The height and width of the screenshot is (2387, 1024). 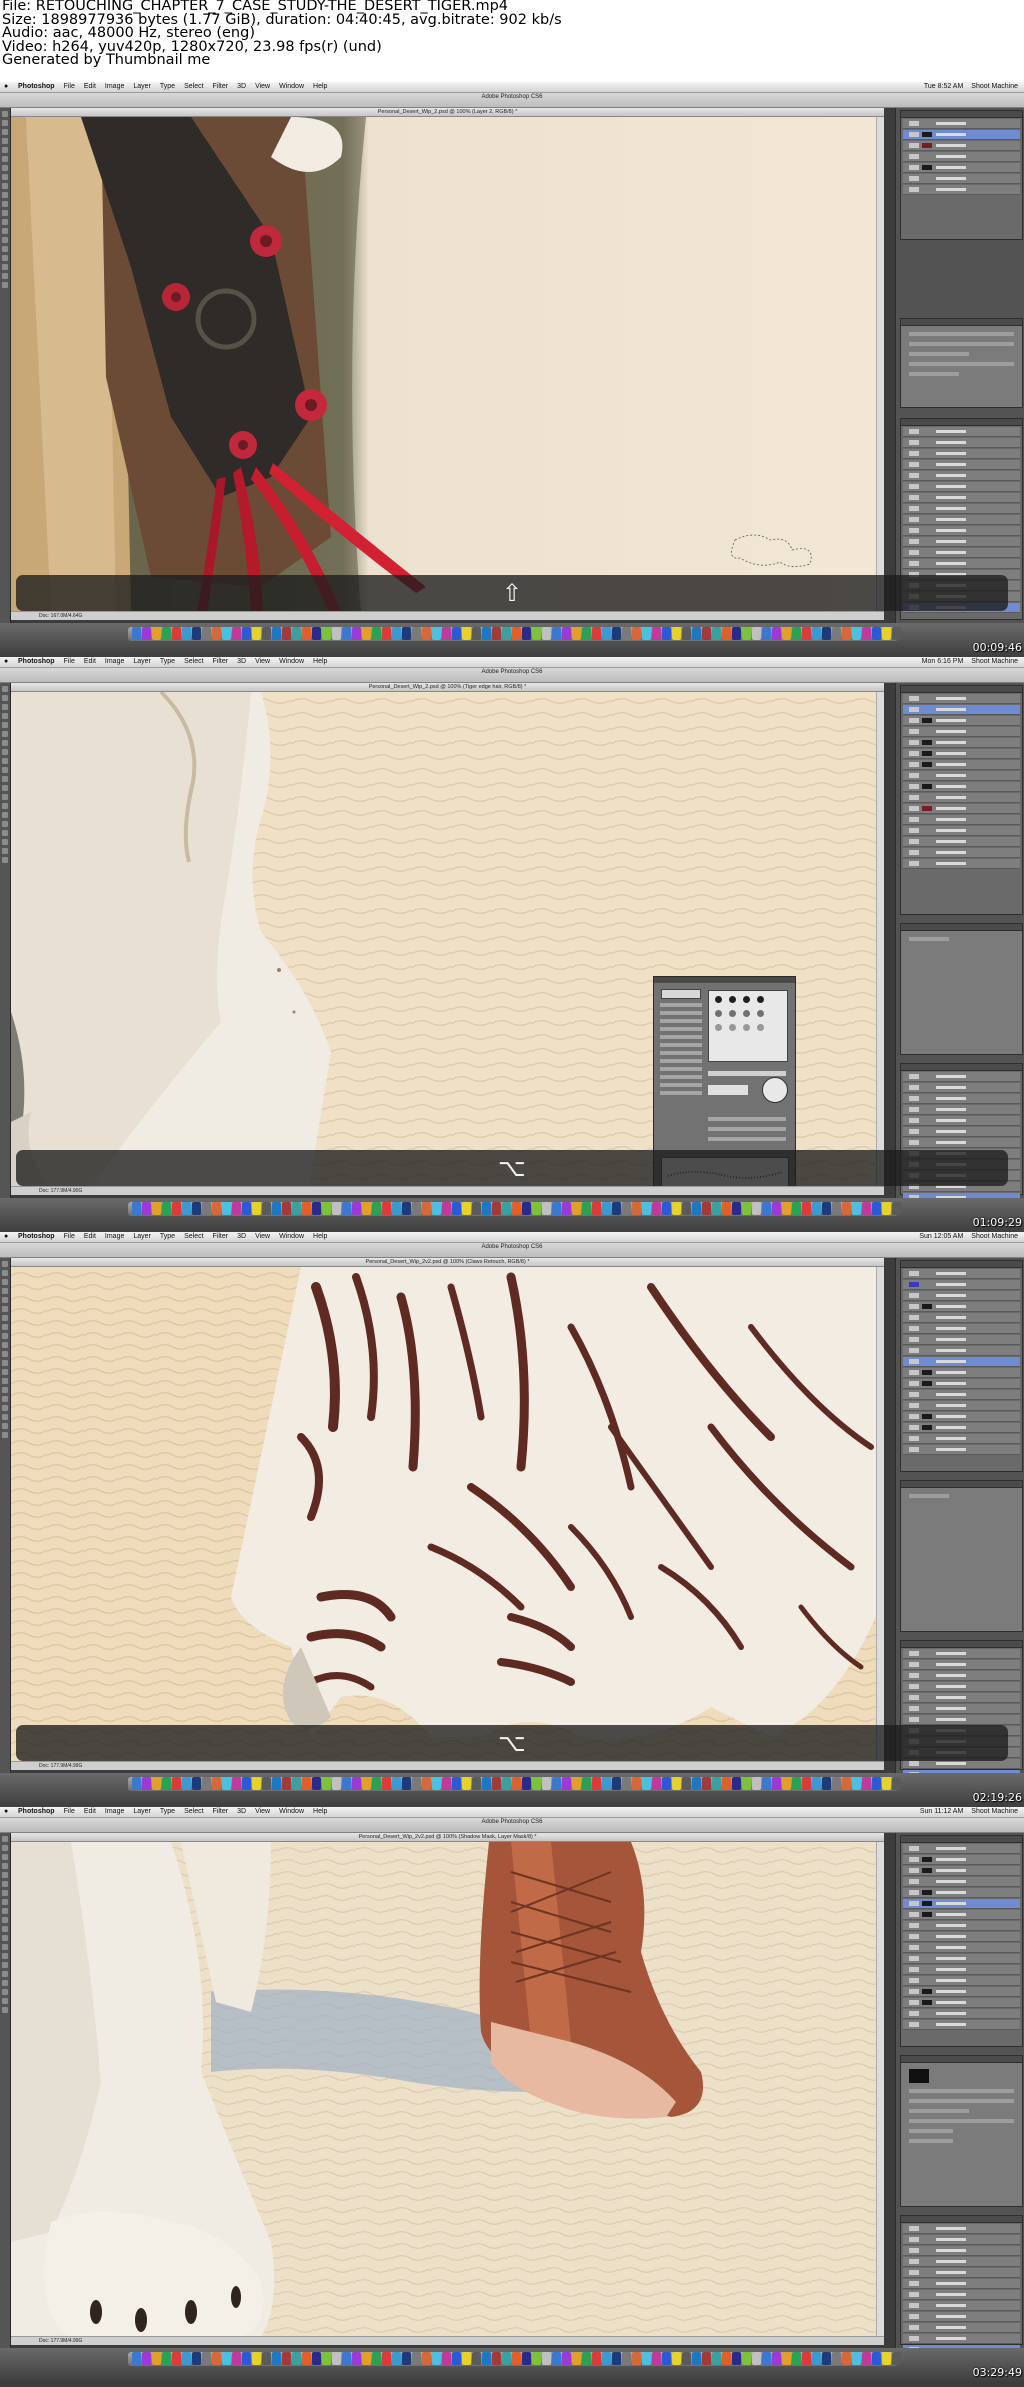 I want to click on menu-clock: Sun 11:12 AM, so click(x=941, y=1811).